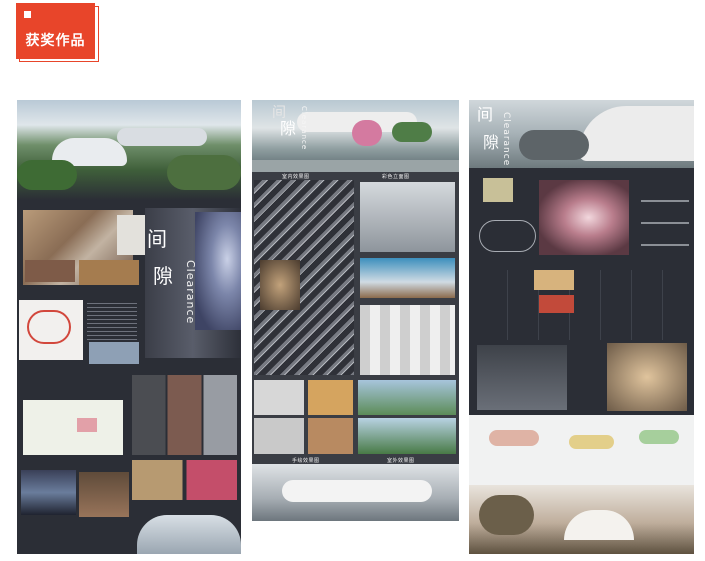  Describe the element at coordinates (288, 128) in the screenshot. I see `poster2-title-char2: 隙` at that location.